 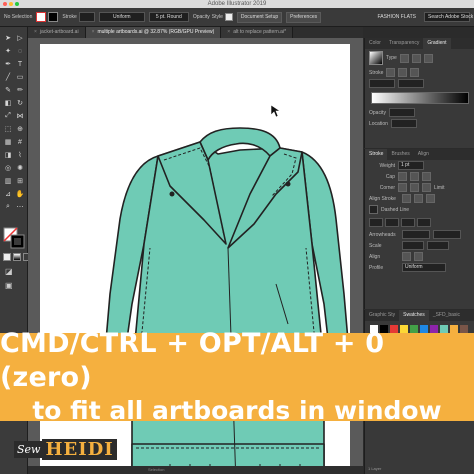 I want to click on type-tool-icon: T, so click(x=20, y=64).